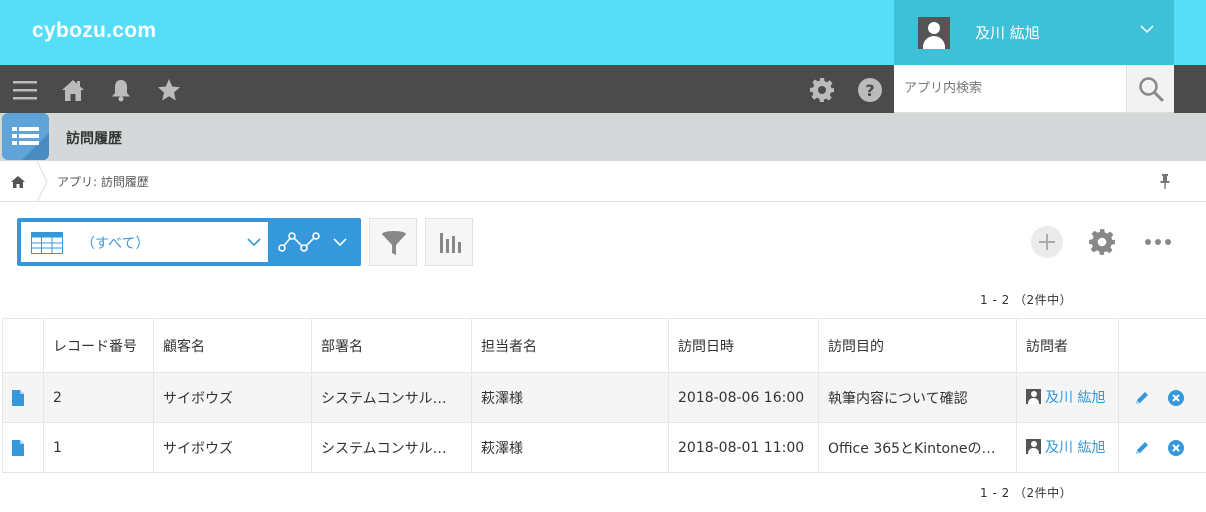 This screenshot has width=1206, height=512. I want to click on plus-icon, so click(1047, 242).